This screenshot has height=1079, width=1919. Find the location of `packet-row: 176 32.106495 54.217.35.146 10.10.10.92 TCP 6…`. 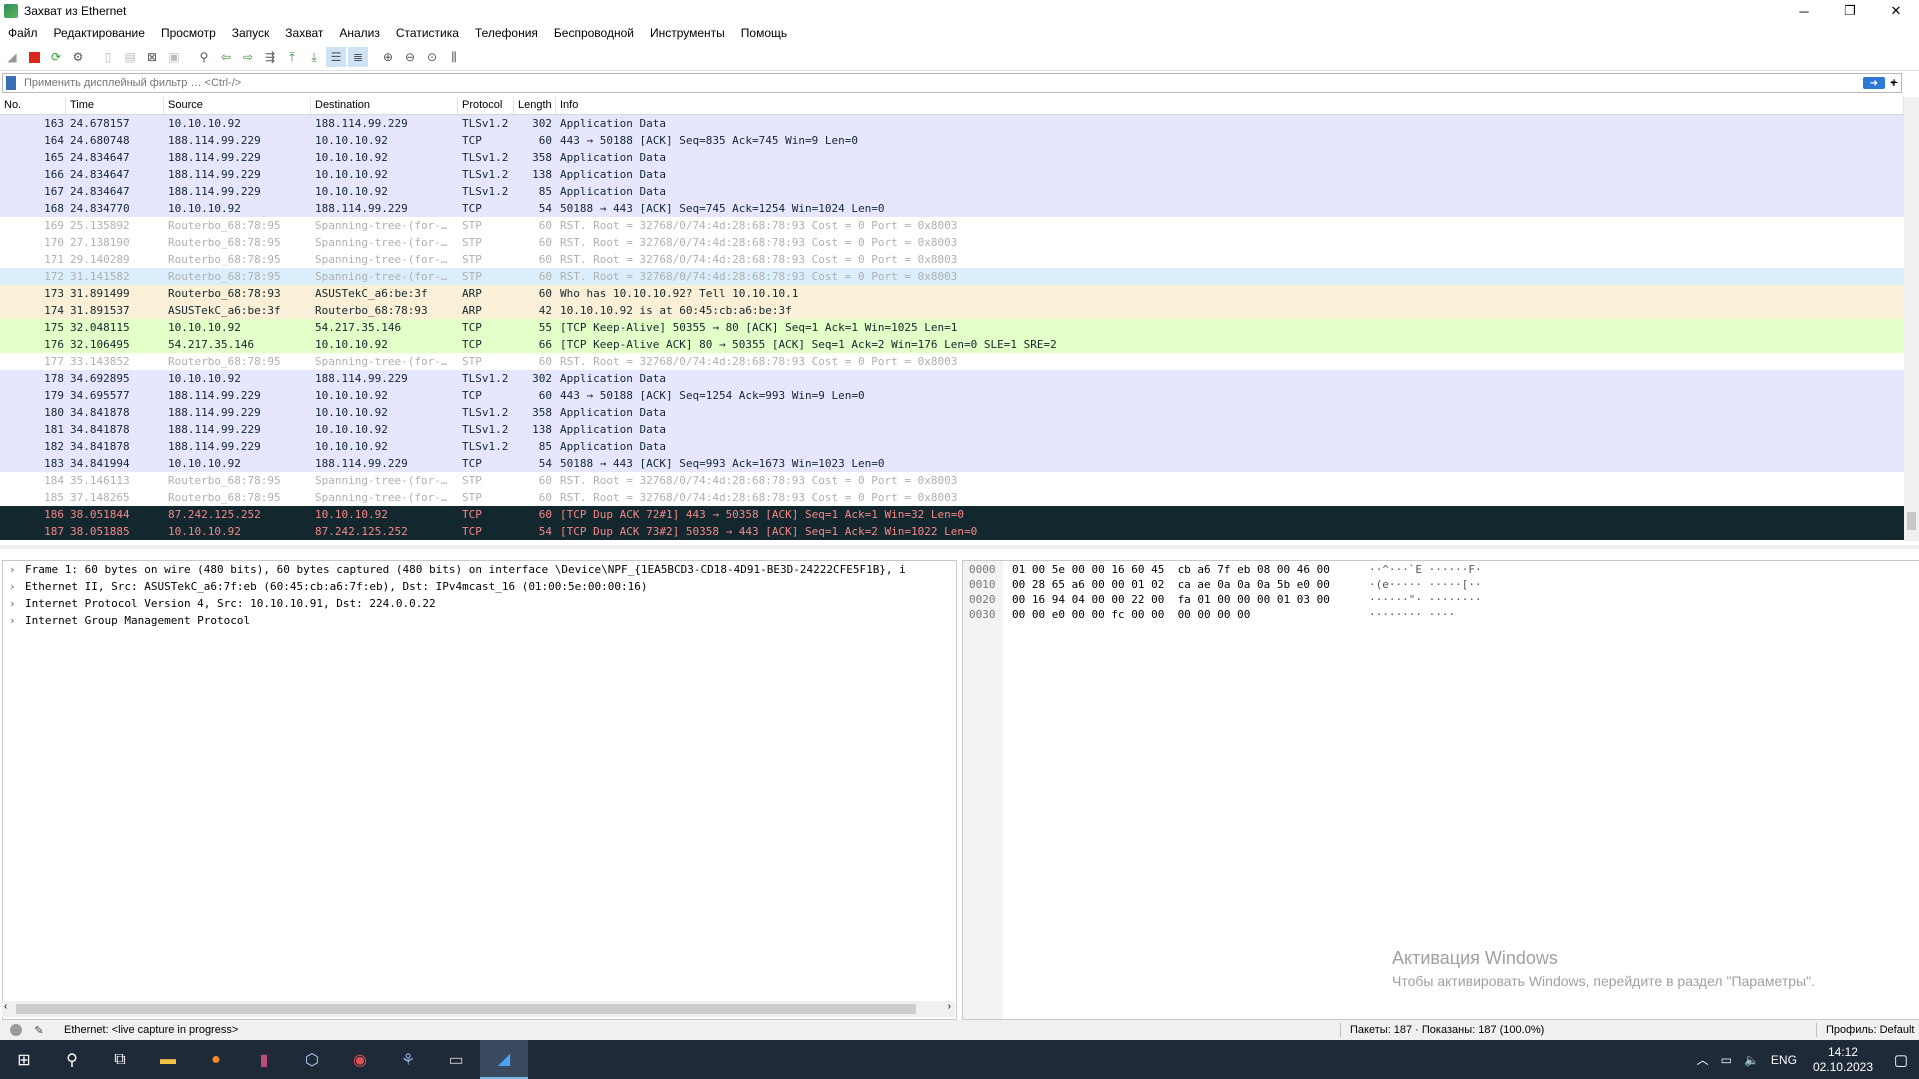

packet-row: 176 32.106495 54.217.35.146 10.10.10.92 TCP 6… is located at coordinates (952, 344).